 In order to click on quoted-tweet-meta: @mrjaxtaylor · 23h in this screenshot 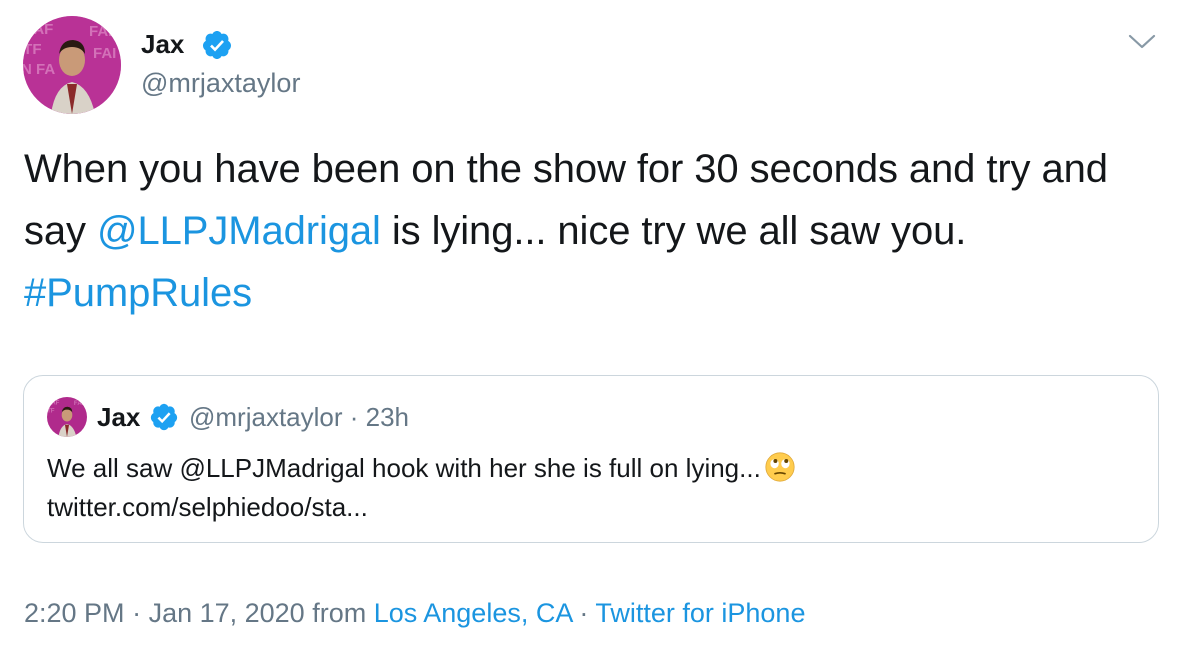, I will do `click(299, 417)`.